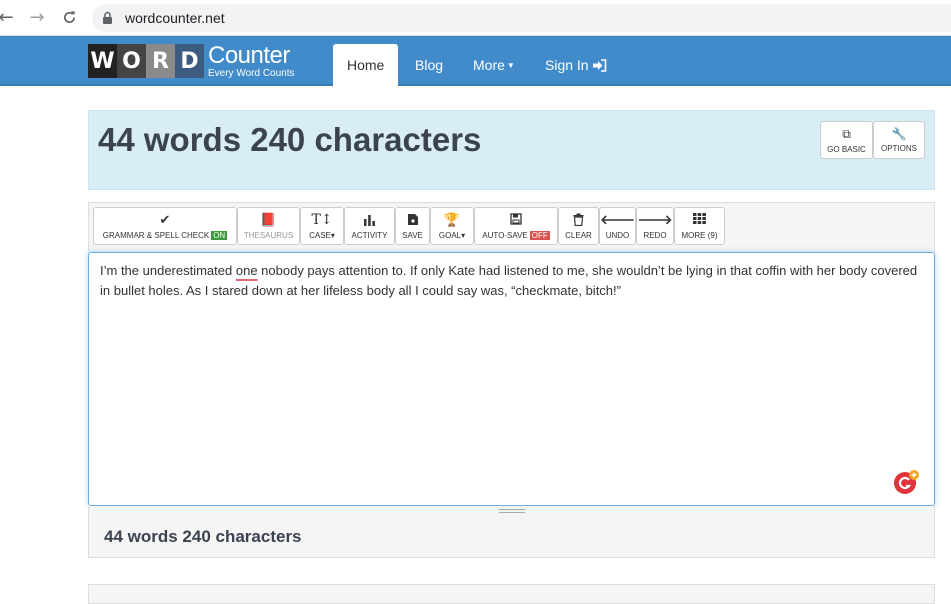 The width and height of the screenshot is (951, 604). Describe the element at coordinates (203, 536) in the screenshot. I see `footer-word-count: 44 words 240 characters` at that location.